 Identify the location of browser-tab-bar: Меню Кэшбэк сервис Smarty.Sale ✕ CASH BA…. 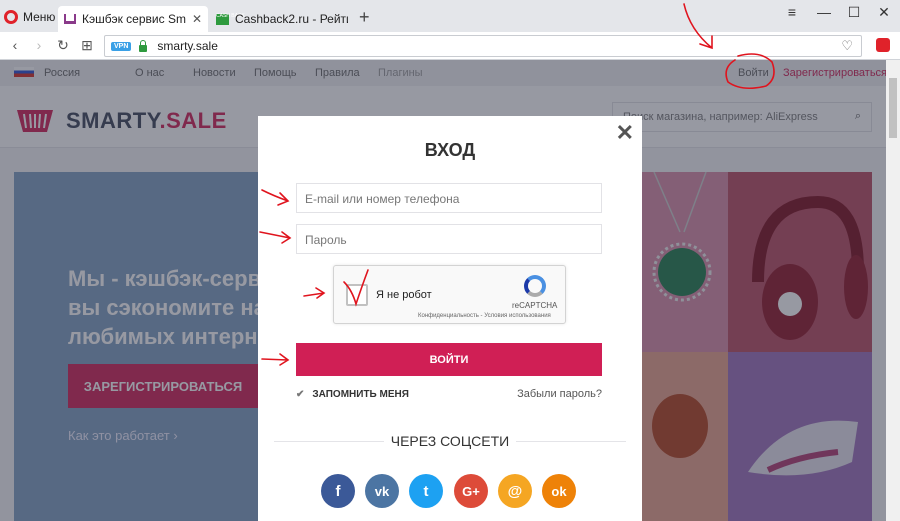
(450, 16).